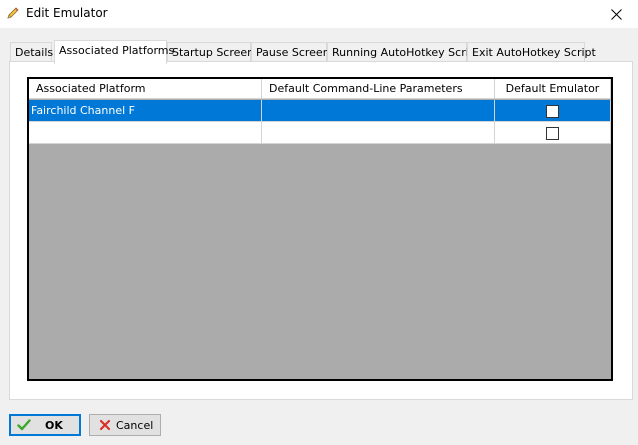  Describe the element at coordinates (553, 89) in the screenshot. I see `column-header-default-emulator: Default Emulator` at that location.